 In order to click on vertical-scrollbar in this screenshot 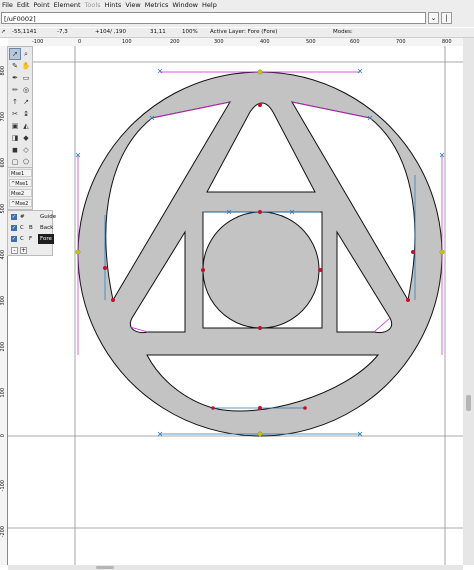, I will do `click(468, 301)`.